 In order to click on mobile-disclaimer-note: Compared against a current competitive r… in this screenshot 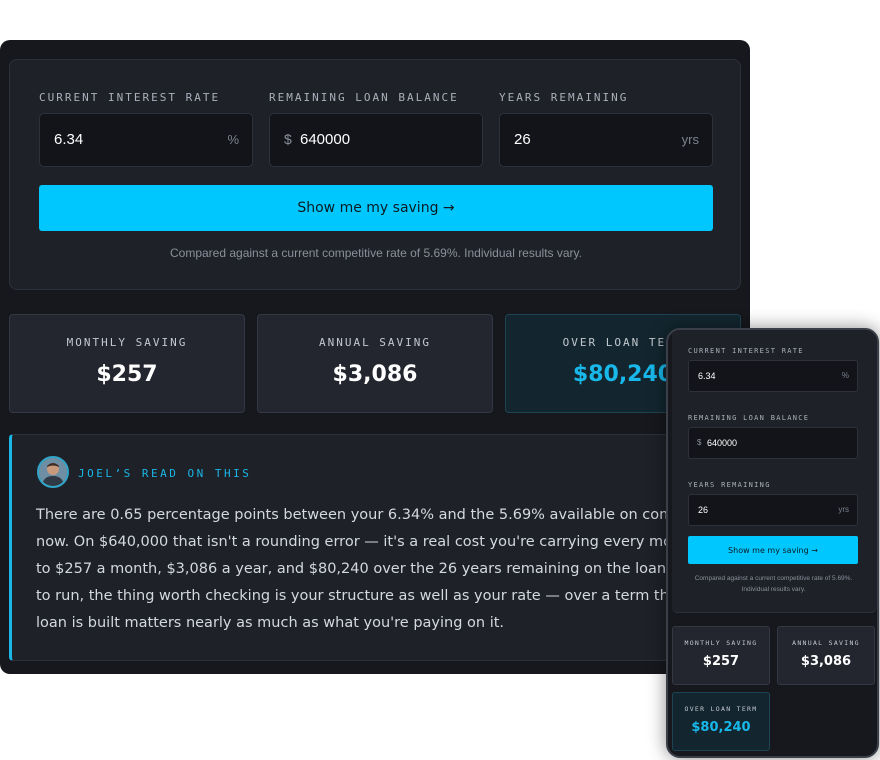, I will do `click(773, 584)`.